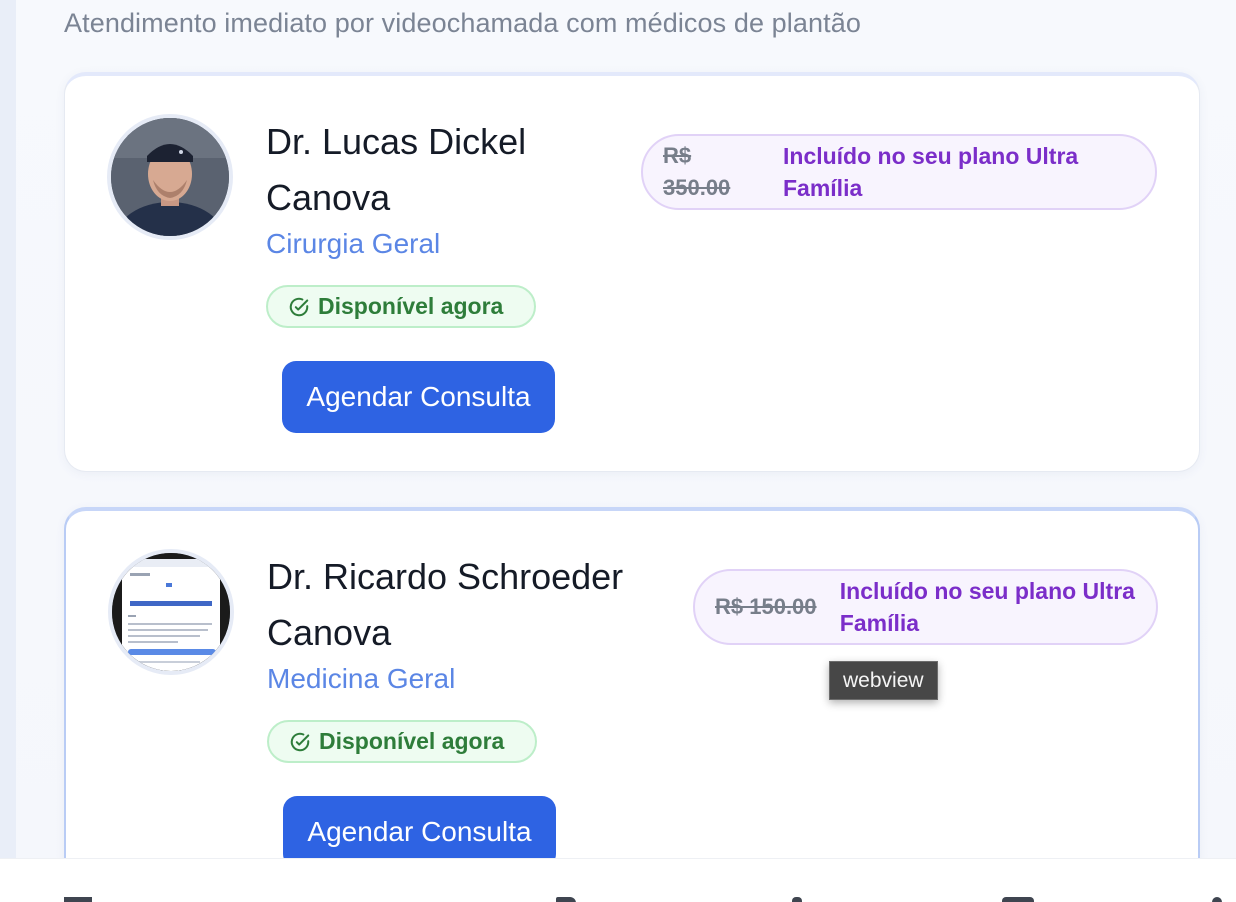 The width and height of the screenshot is (1236, 902). I want to click on doctor-specialty: Cirurgia Geral, so click(353, 243).